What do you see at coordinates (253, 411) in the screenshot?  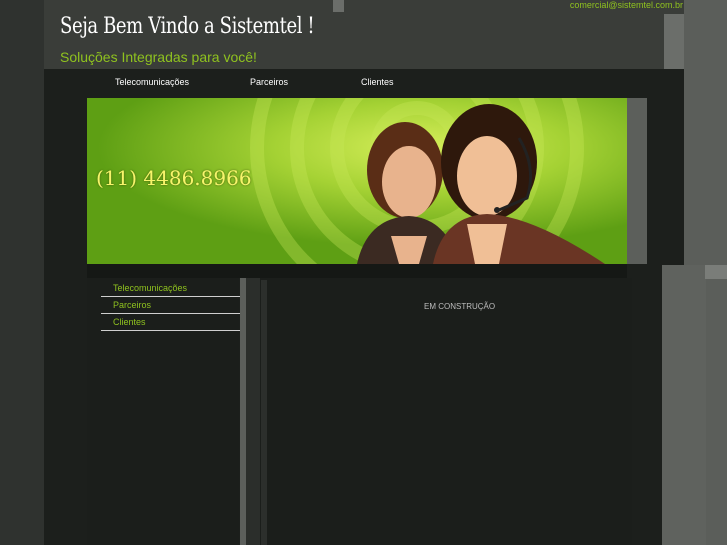 I see `sidebar-gap` at bounding box center [253, 411].